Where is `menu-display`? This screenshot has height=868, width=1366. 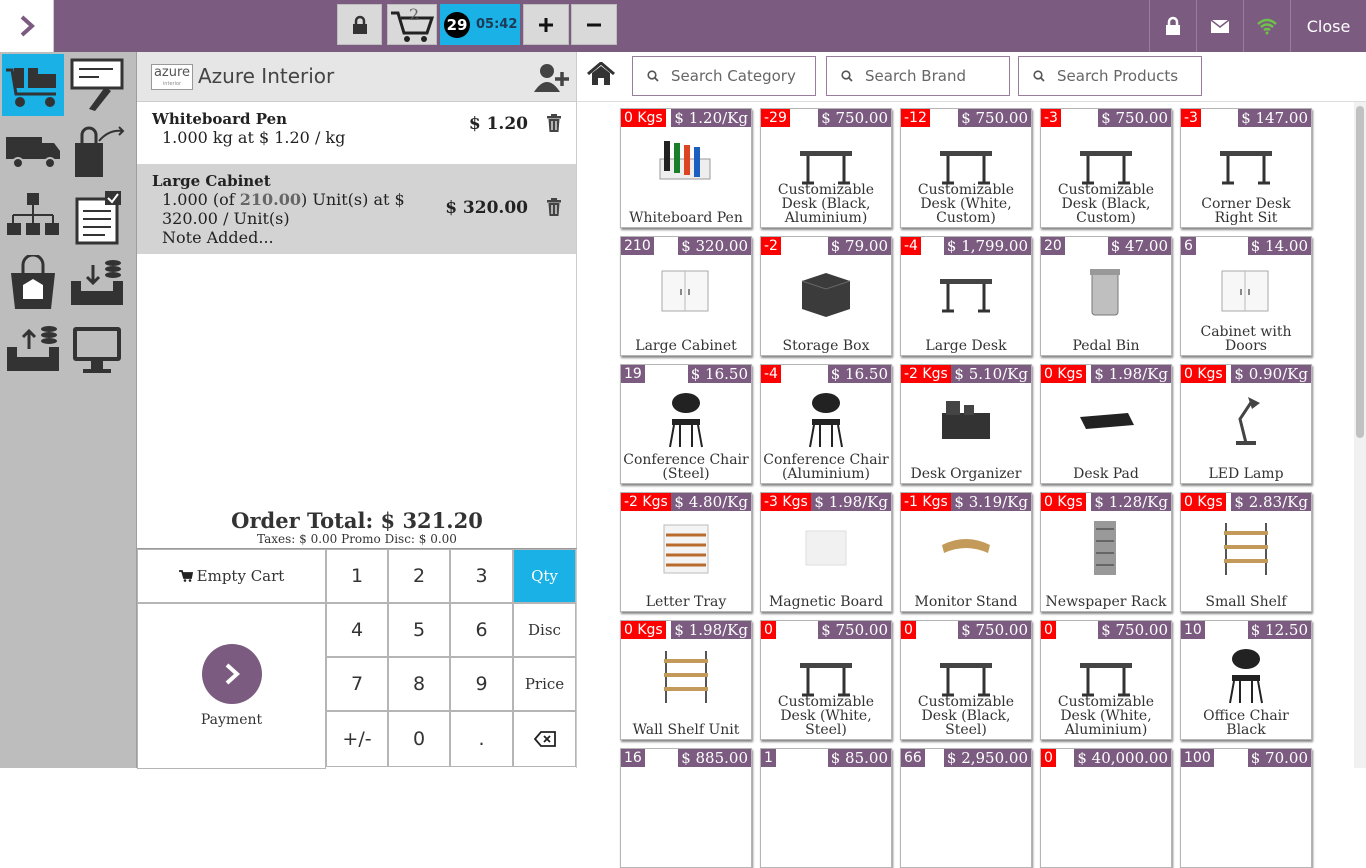
menu-display is located at coordinates (97, 349).